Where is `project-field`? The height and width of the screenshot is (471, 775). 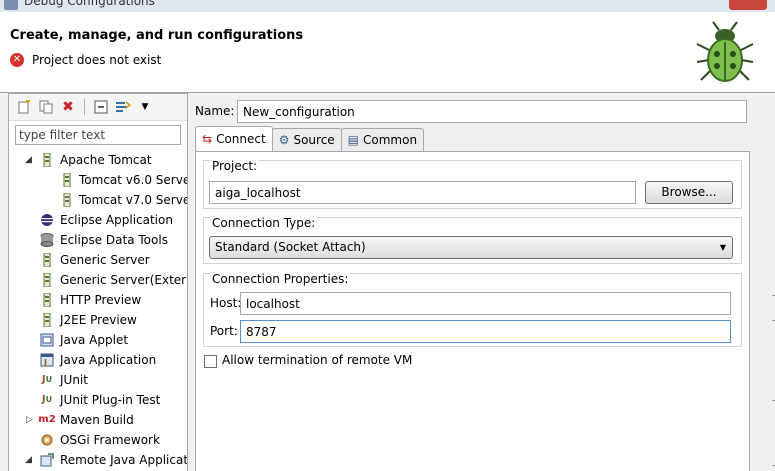 project-field is located at coordinates (422, 192).